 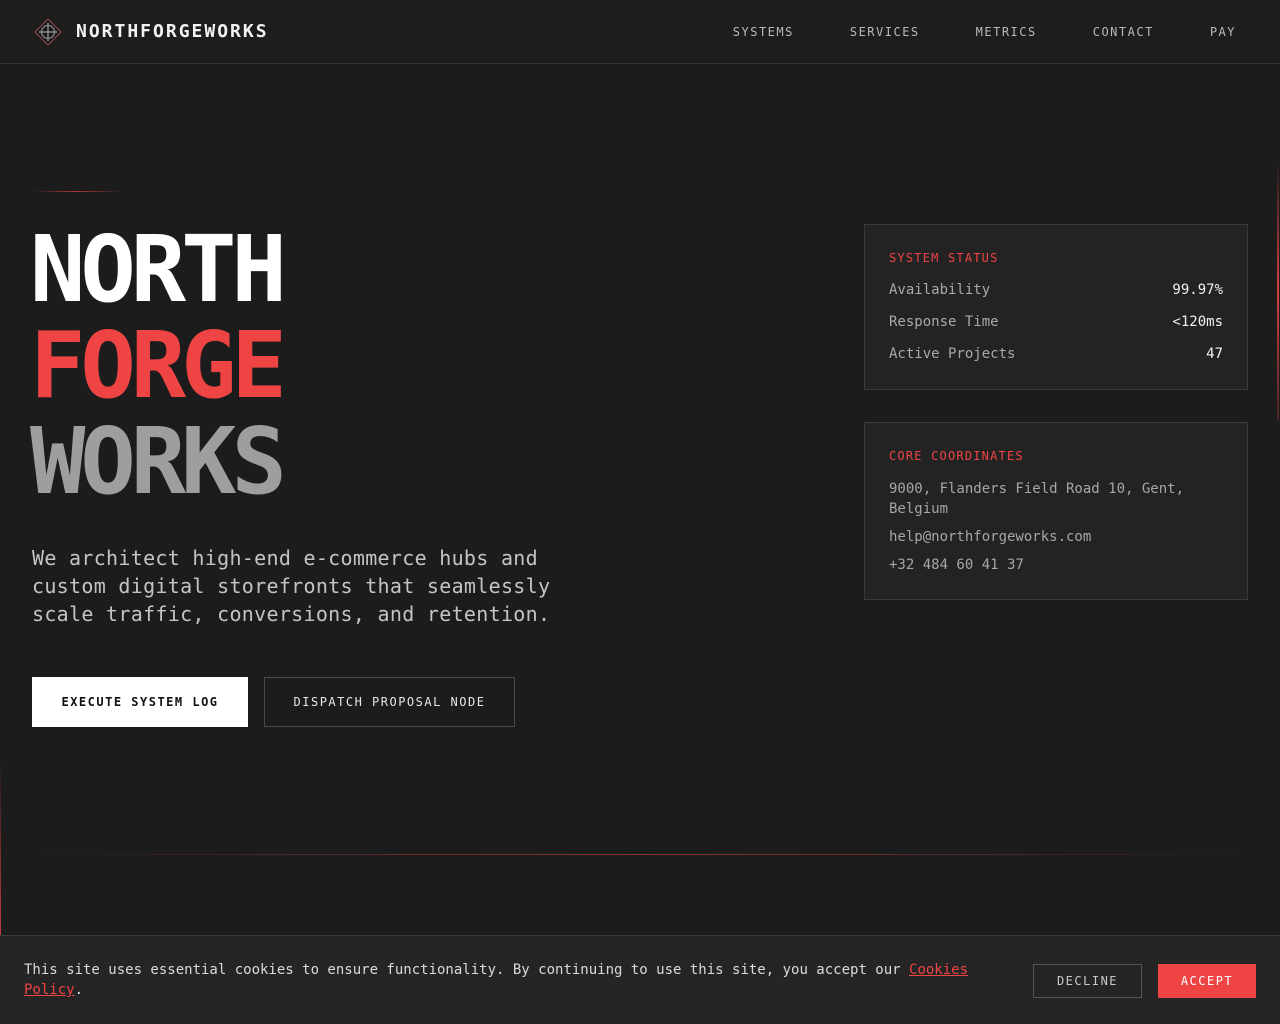 I want to click on card-label: CORE COORDINATES, so click(x=956, y=456).